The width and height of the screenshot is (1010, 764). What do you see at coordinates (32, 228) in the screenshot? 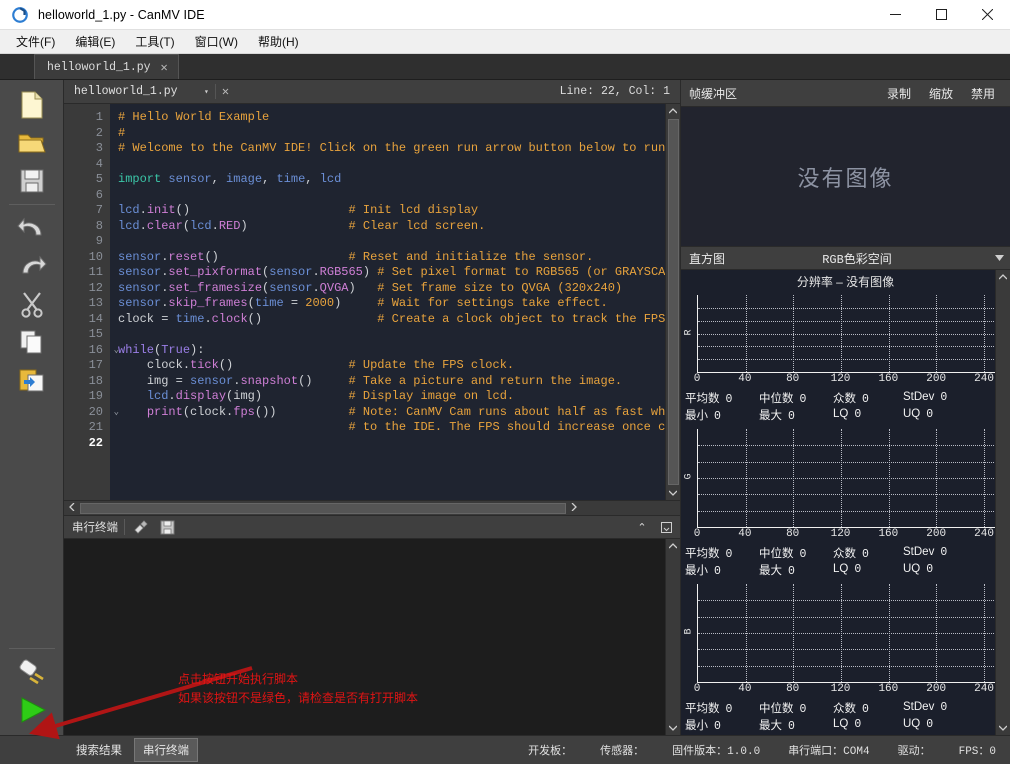
I see `undo-icon` at bounding box center [32, 228].